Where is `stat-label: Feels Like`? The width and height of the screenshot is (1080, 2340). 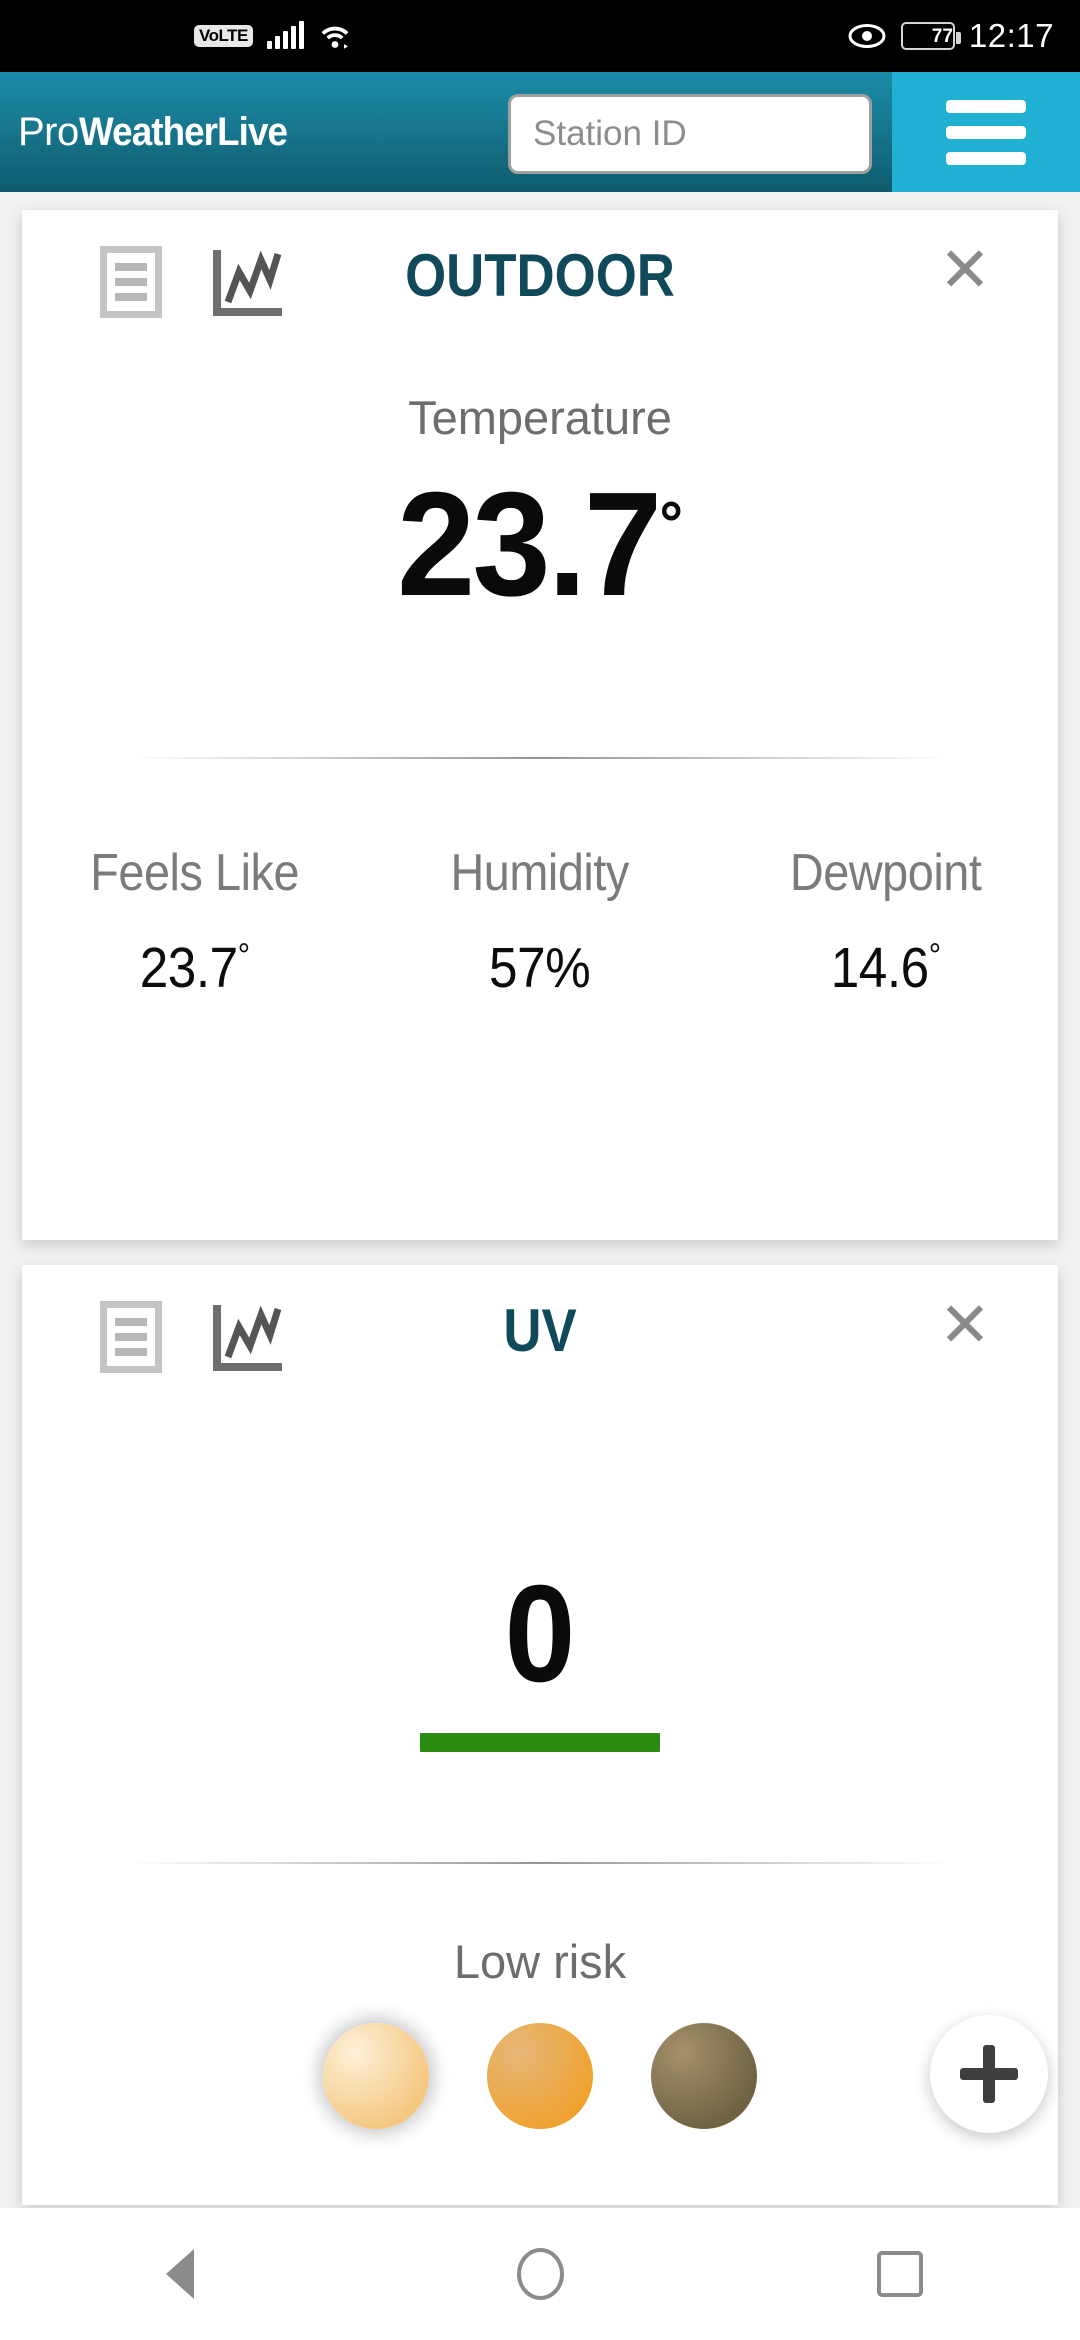
stat-label: Feels Like is located at coordinates (195, 873).